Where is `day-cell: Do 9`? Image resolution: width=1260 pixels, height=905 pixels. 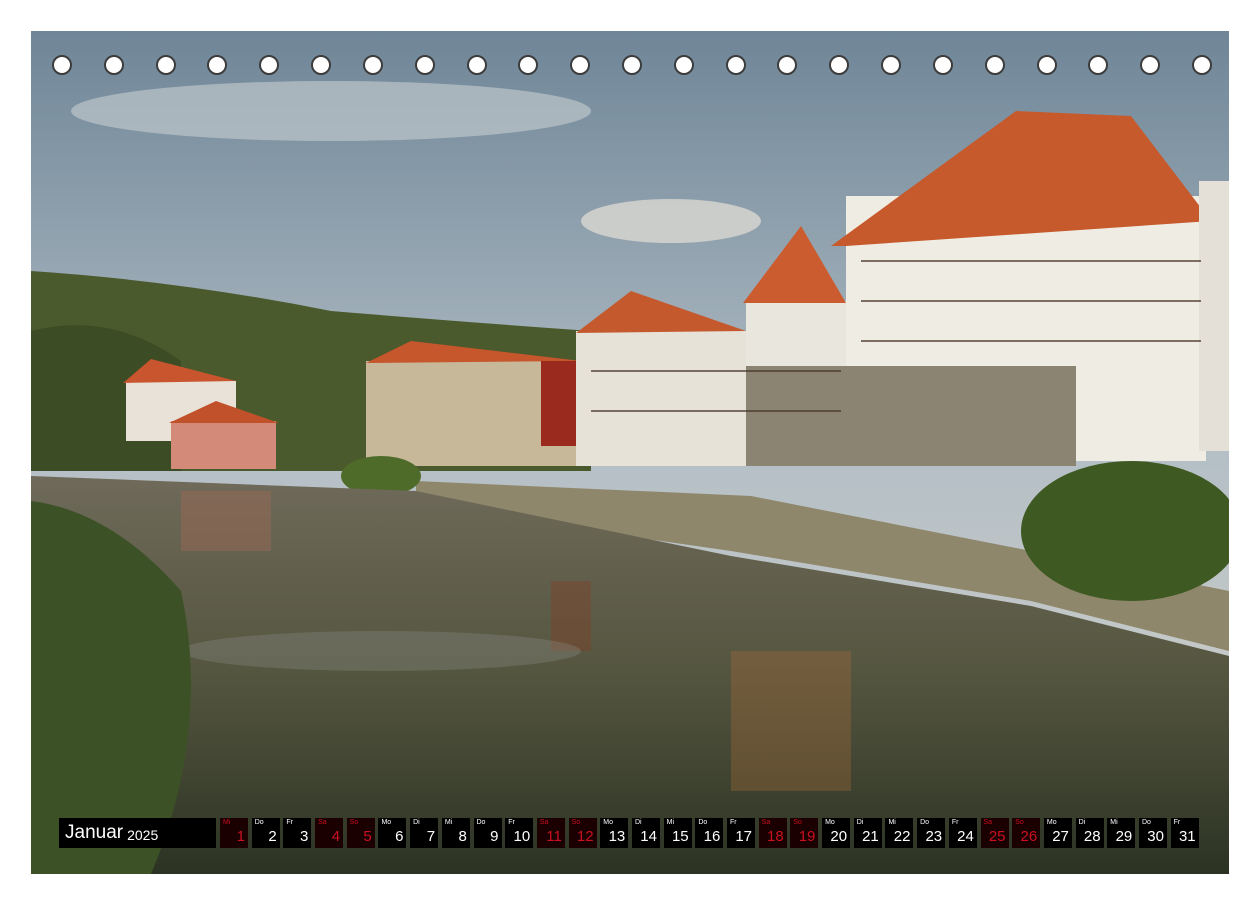
day-cell: Do 9 is located at coordinates (487, 833).